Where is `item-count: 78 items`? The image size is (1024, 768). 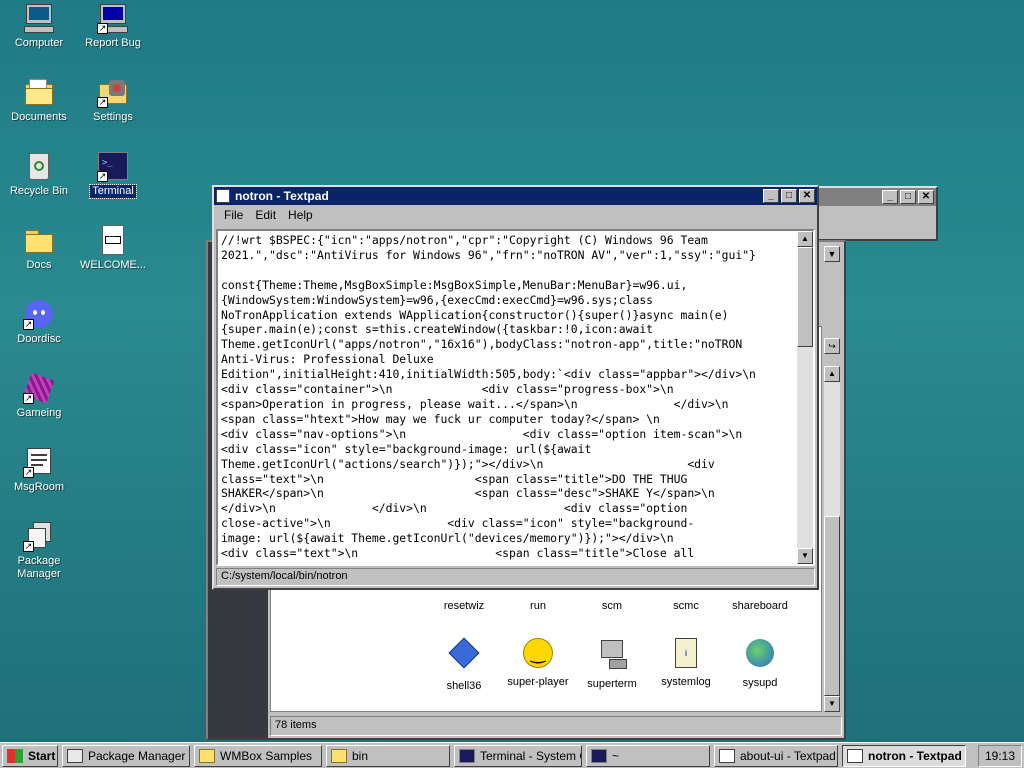
item-count: 78 items is located at coordinates (296, 725).